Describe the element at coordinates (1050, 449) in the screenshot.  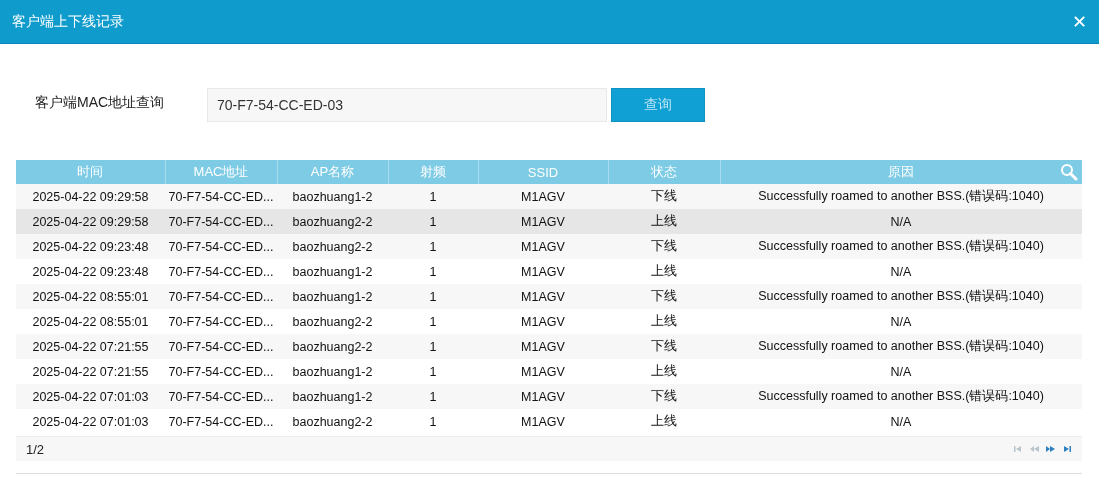
I see `next-page-icon` at that location.